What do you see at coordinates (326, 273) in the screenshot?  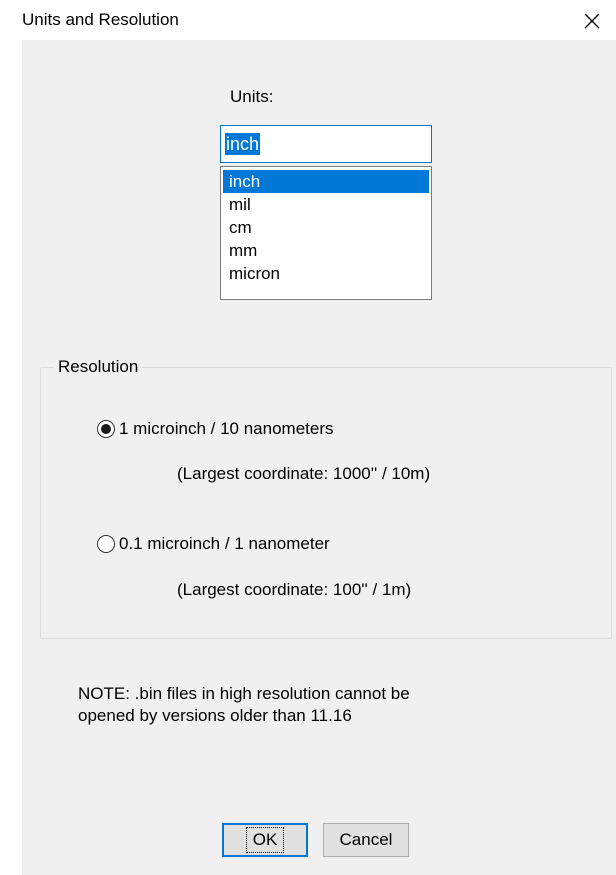 I see `units-option-micron: micron` at bounding box center [326, 273].